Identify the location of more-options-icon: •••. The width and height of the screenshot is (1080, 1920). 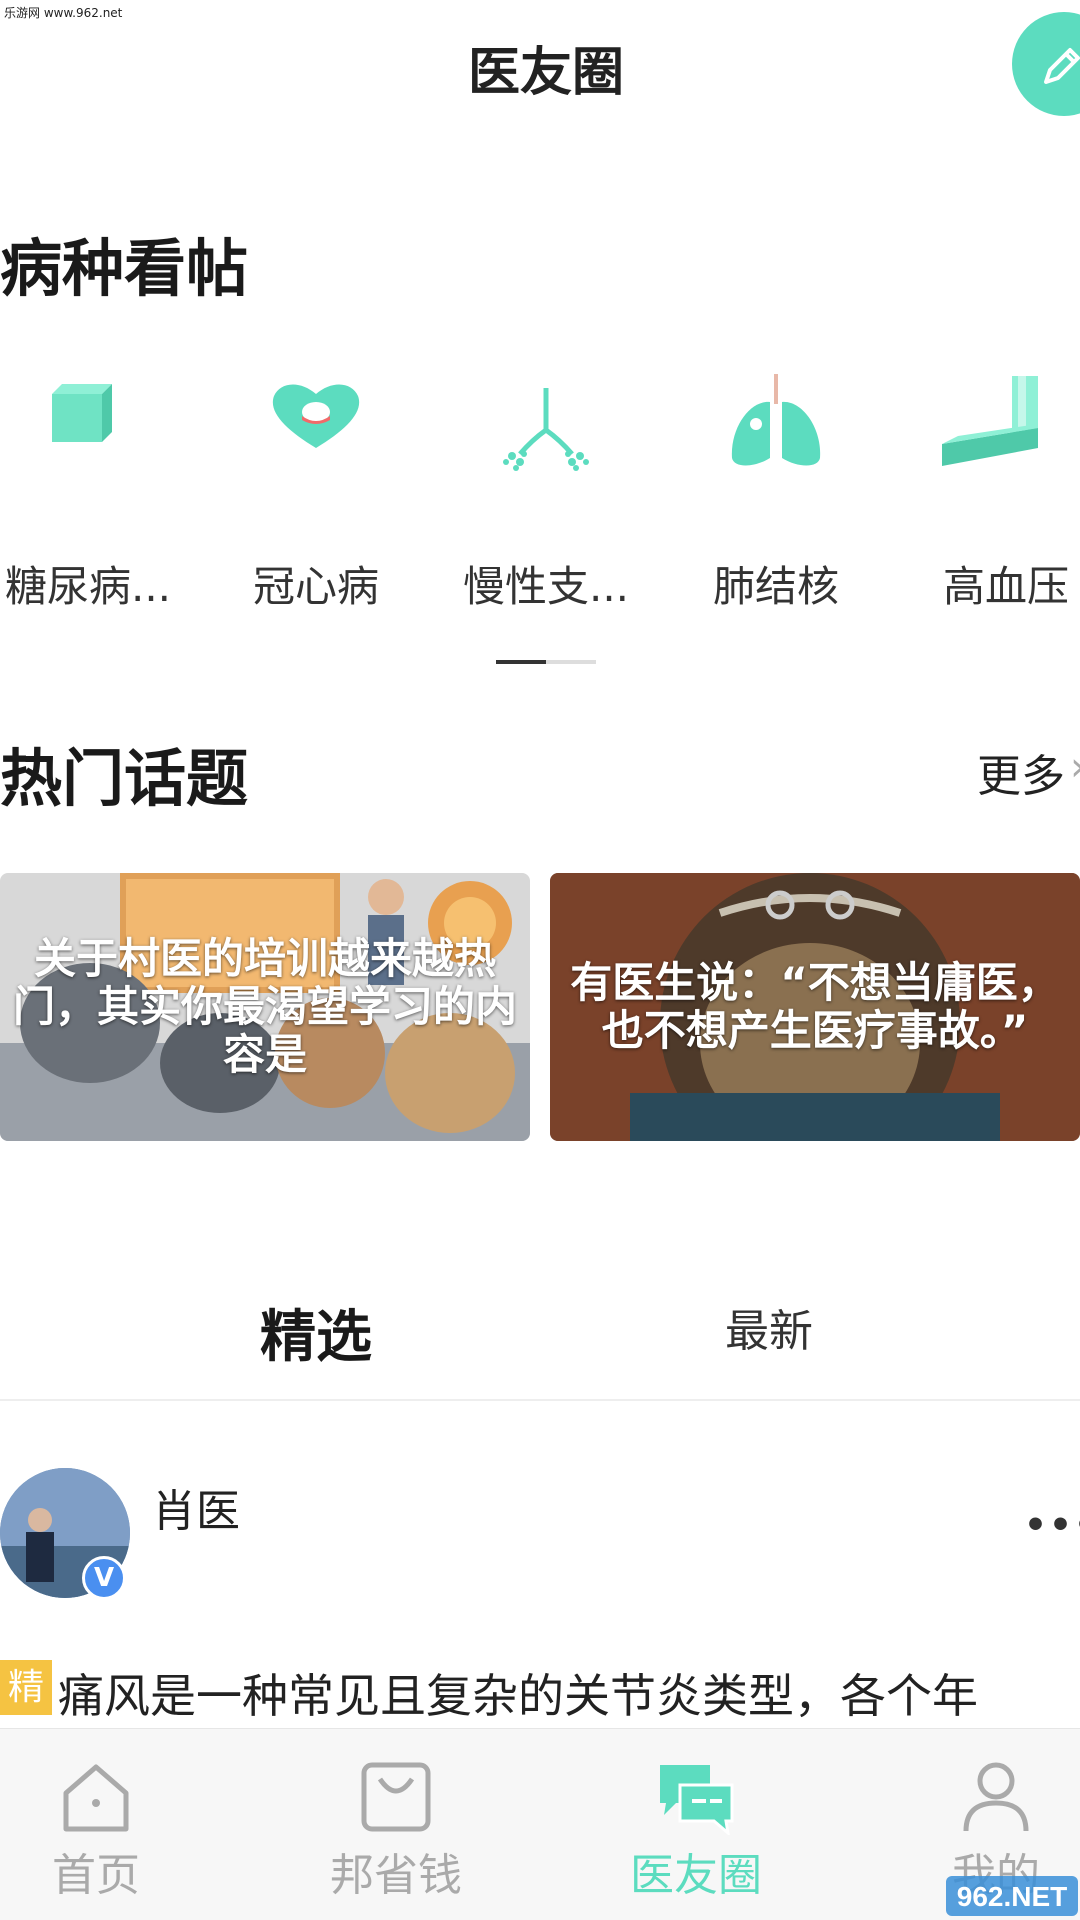
(1052, 1525).